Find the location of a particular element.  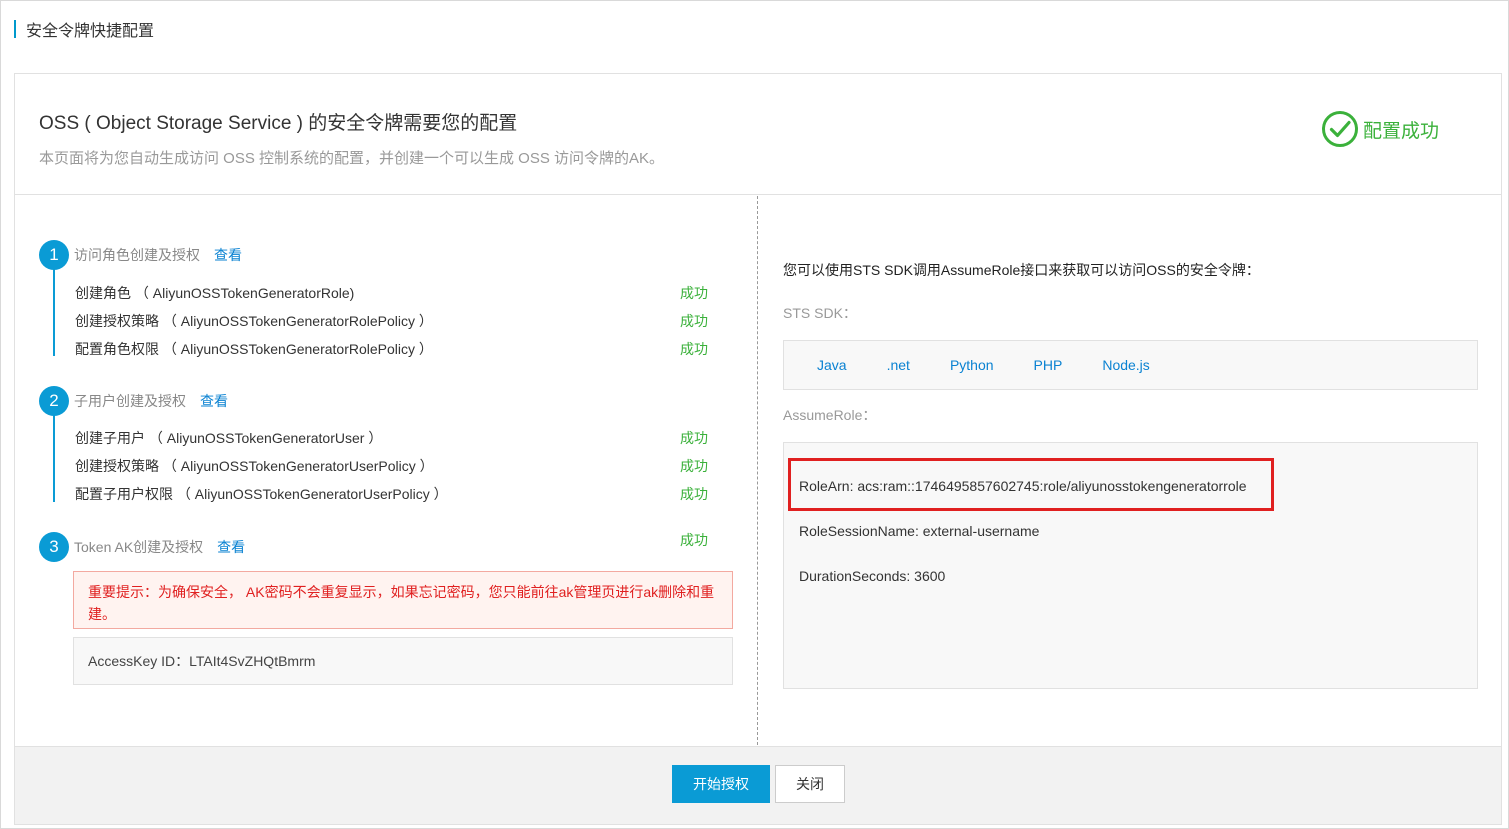

step-3-status-row: 成功 is located at coordinates (395, 541).